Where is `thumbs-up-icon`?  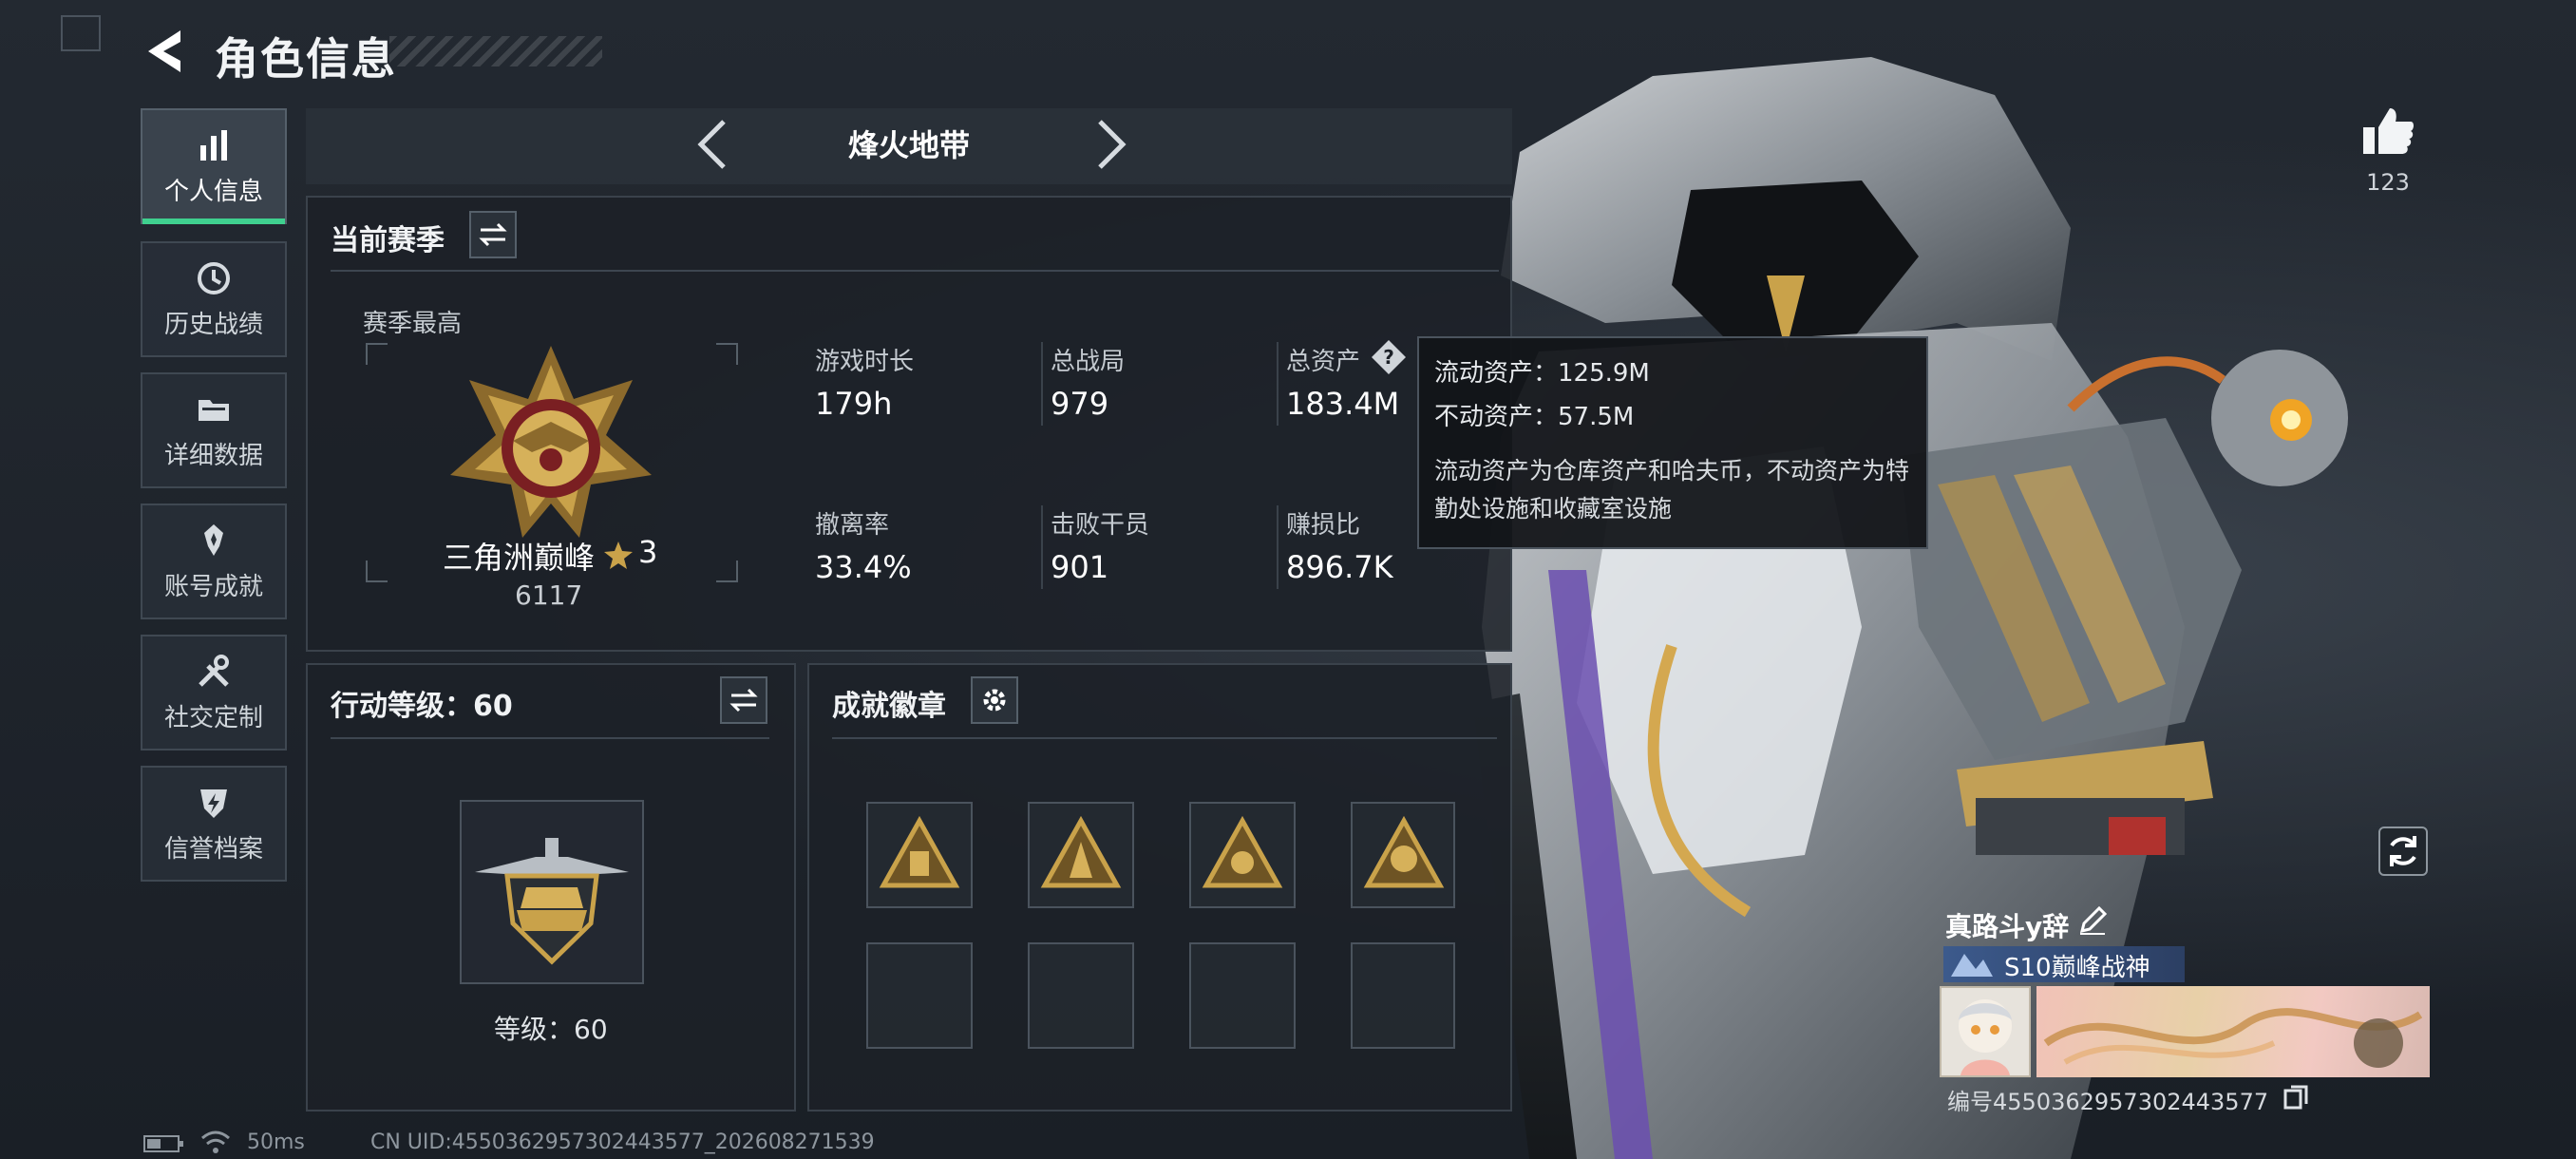 thumbs-up-icon is located at coordinates (2387, 131).